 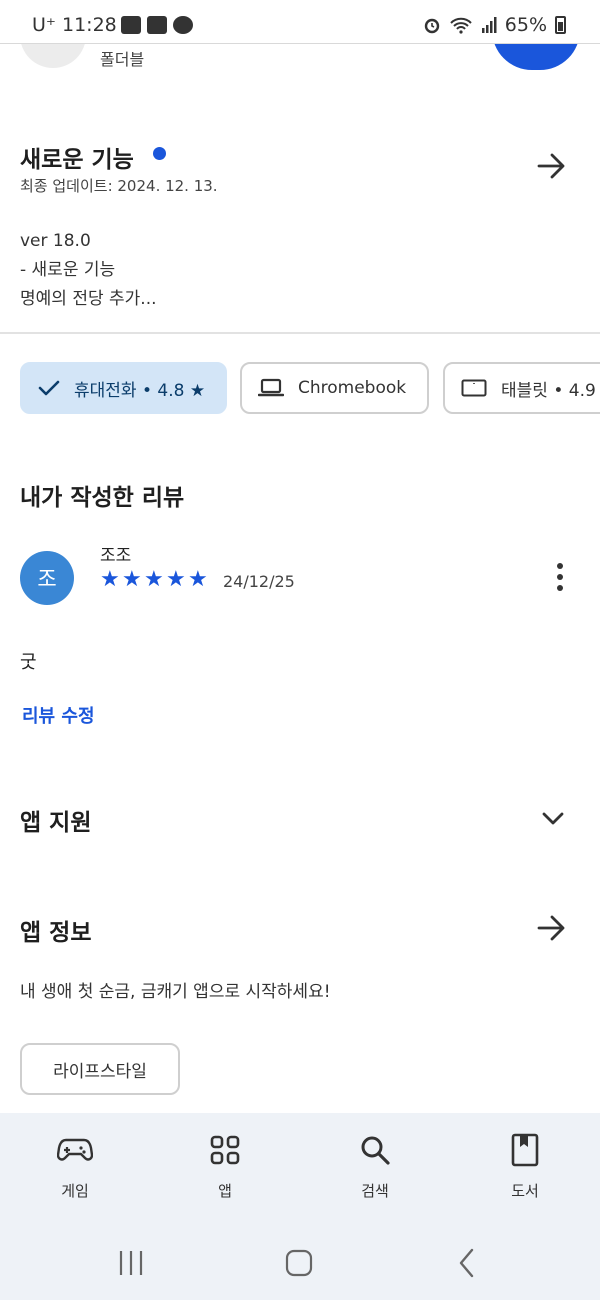 I want to click on nav-label: 게임, so click(x=75, y=1191).